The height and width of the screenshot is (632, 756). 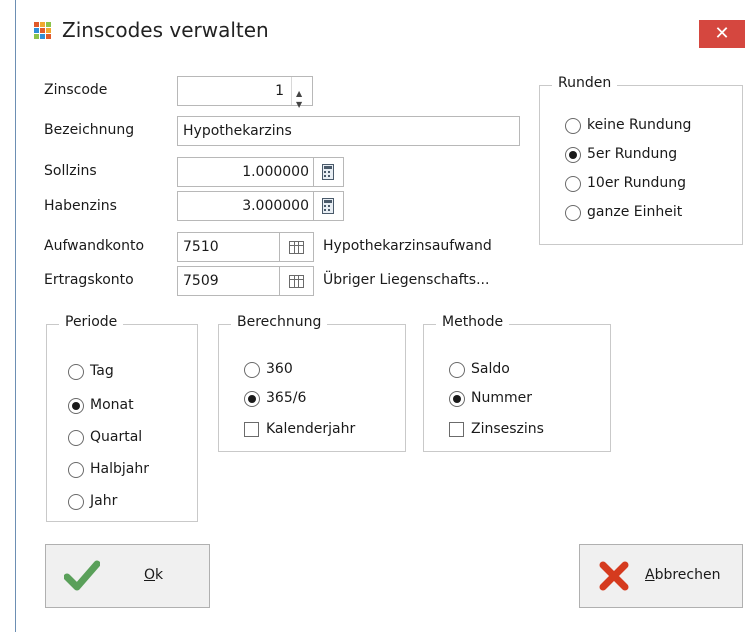 What do you see at coordinates (237, 131) in the screenshot?
I see `bezeichnung-value: Hypothekarzins` at bounding box center [237, 131].